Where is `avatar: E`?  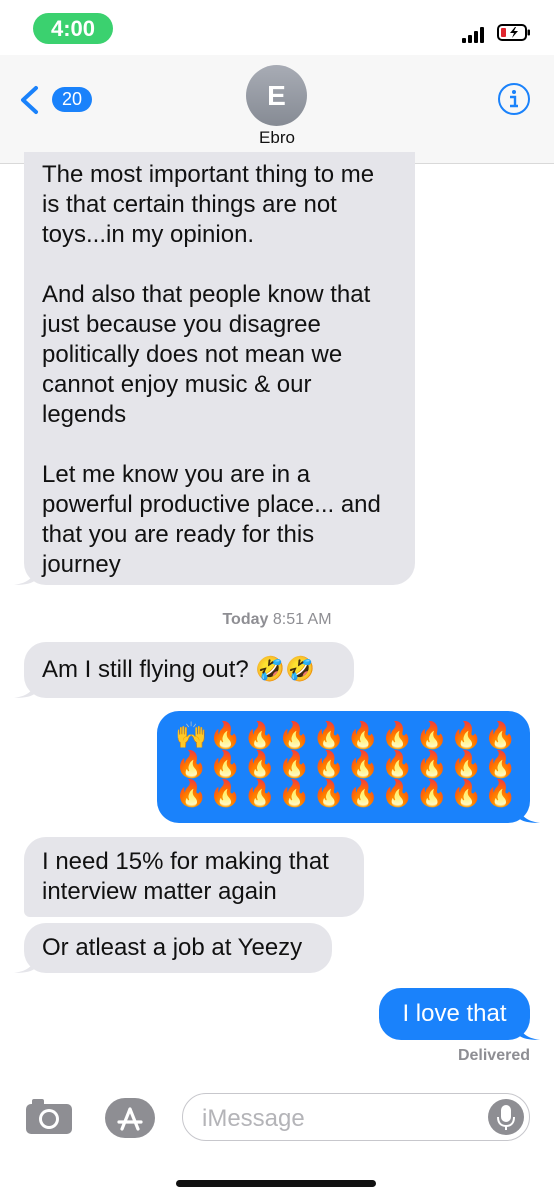
avatar: E is located at coordinates (276, 95).